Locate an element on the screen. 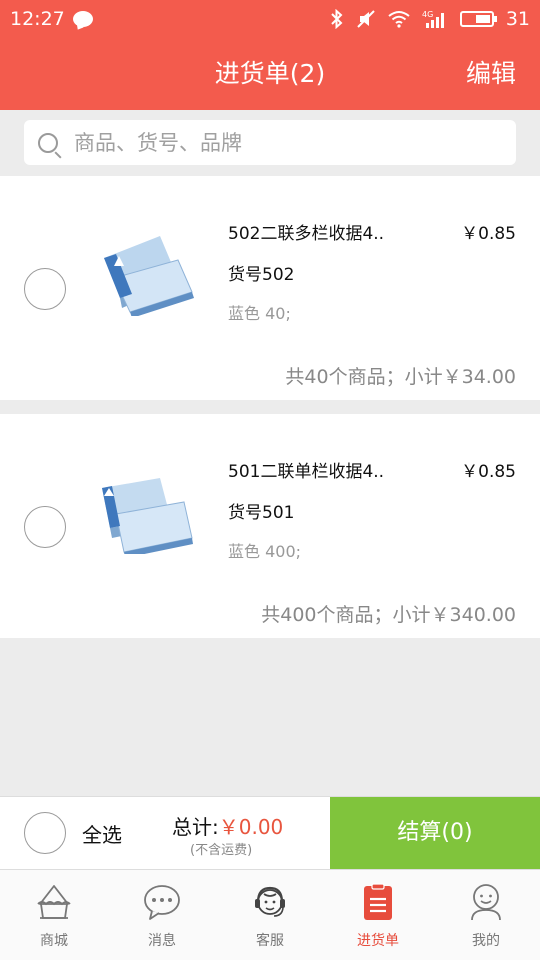 This screenshot has height=960, width=540. status-bar: 12:27 4G 31 is located at coordinates (270, 19).